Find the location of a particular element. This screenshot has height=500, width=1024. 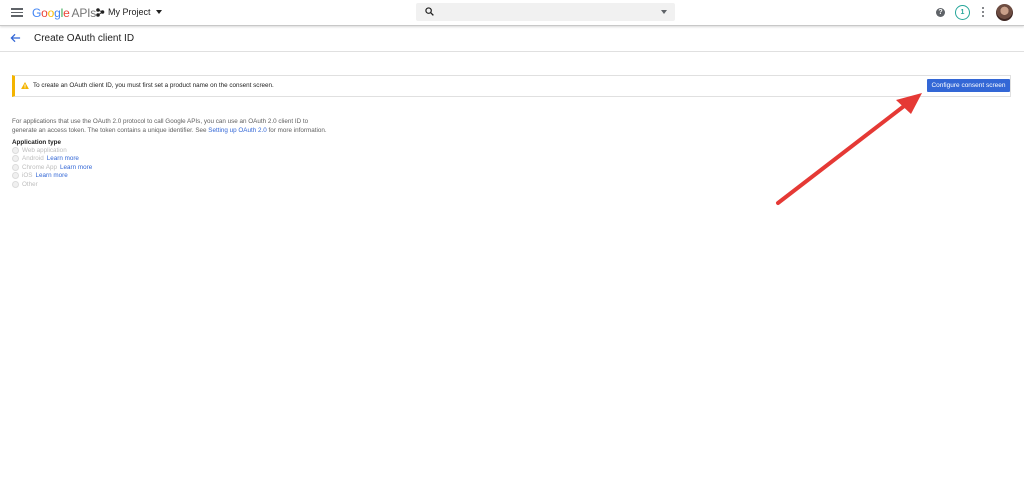

warning-icon is located at coordinates (25, 85).